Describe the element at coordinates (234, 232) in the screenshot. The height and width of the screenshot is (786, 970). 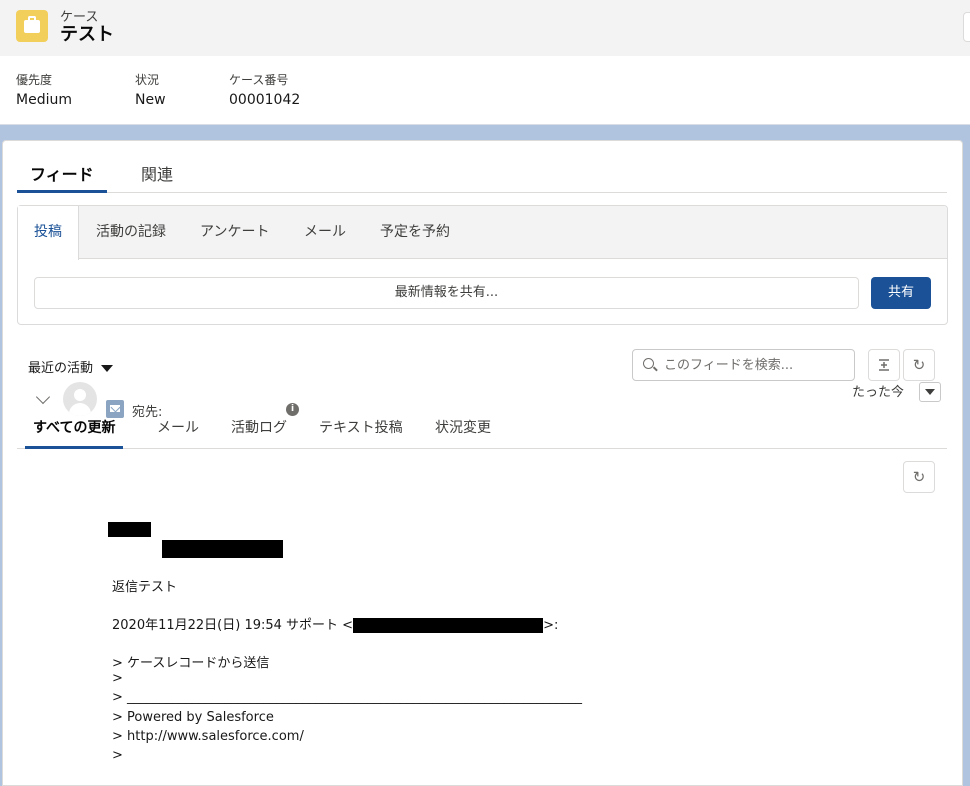
I see `publisher-tab-survey: アンケート` at that location.